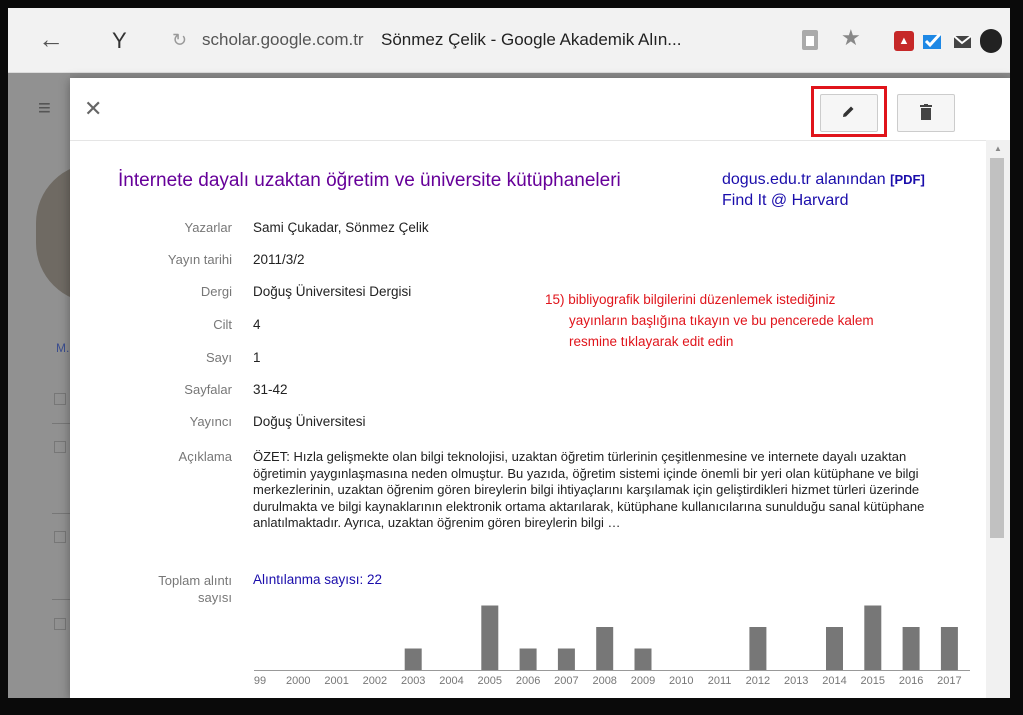 This screenshot has height=715, width=1023. I want to click on address-bar-url: scholar.google.com.tr, so click(283, 40).